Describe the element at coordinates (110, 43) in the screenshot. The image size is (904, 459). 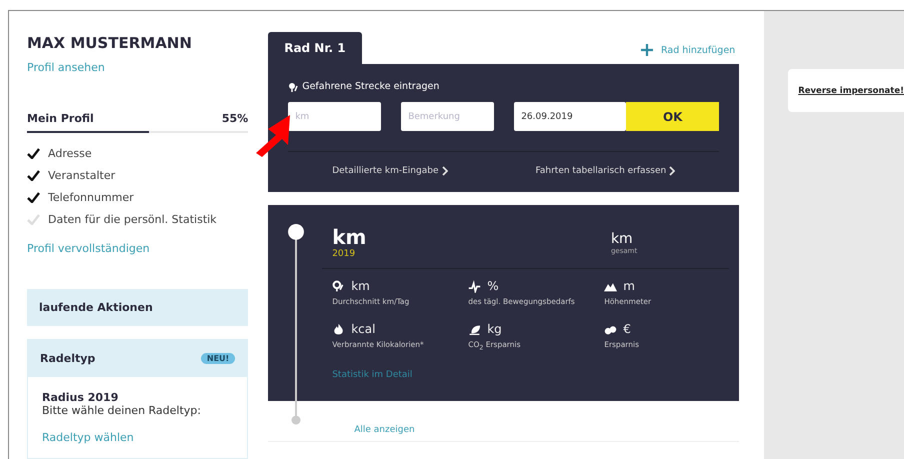
I see `user-name: MAX MUSTERMANN` at that location.